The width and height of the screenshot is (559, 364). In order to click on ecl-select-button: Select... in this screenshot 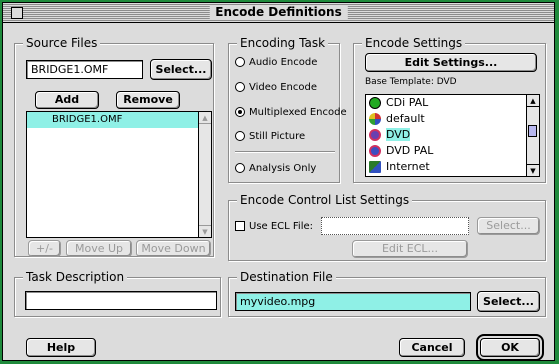, I will do `click(508, 226)`.